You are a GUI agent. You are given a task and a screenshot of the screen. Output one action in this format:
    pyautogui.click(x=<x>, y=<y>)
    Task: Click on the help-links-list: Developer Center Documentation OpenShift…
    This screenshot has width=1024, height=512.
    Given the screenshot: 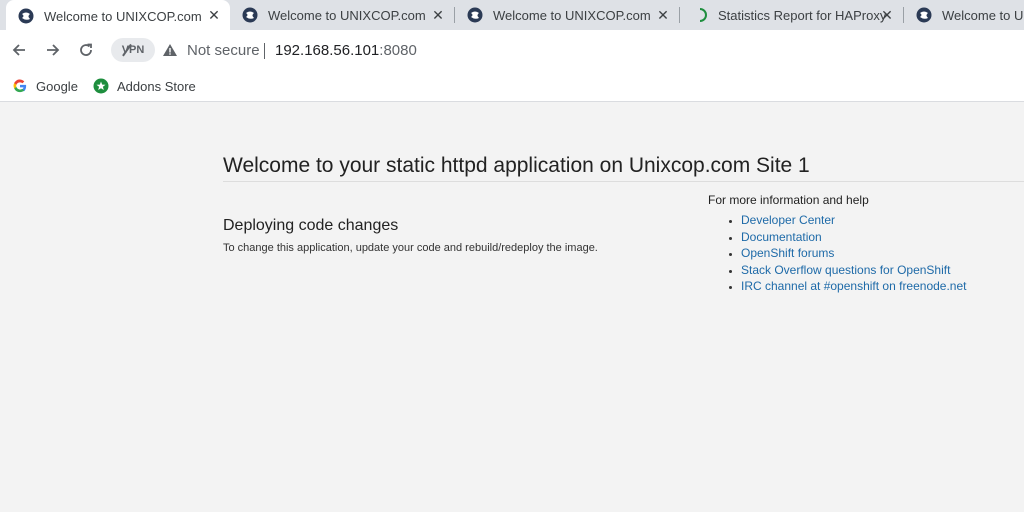 What is the action you would take?
    pyautogui.click(x=854, y=253)
    